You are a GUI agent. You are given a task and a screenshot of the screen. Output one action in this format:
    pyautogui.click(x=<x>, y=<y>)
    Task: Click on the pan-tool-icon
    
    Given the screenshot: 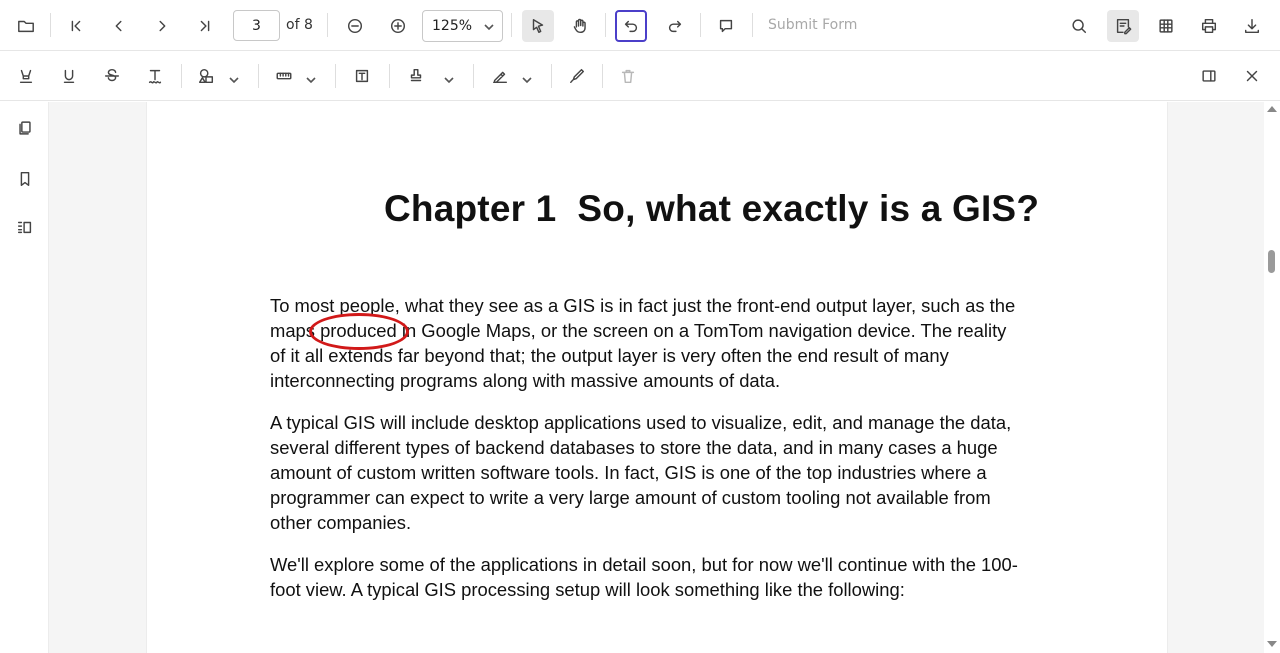 What is the action you would take?
    pyautogui.click(x=580, y=26)
    